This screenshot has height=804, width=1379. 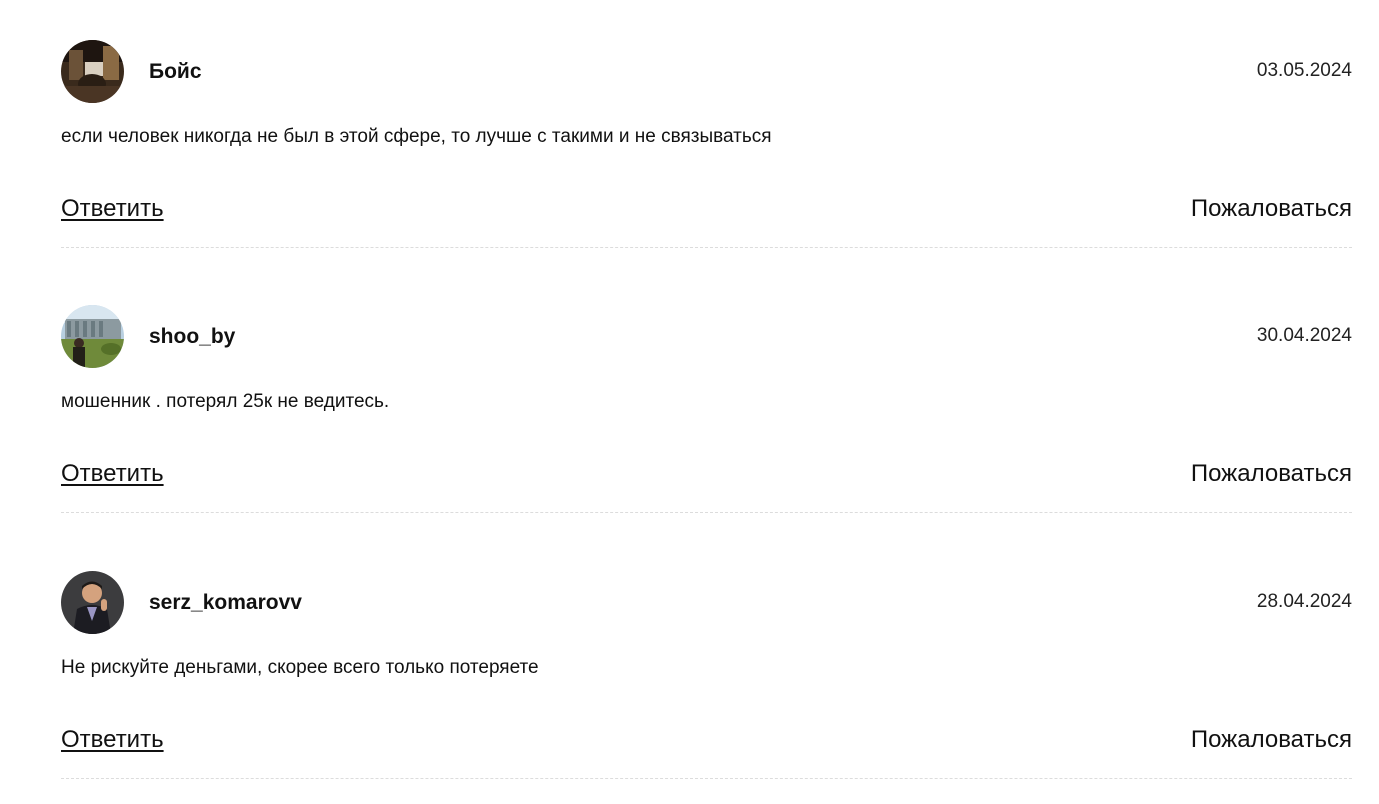 What do you see at coordinates (1304, 70) in the screenshot?
I see `comment-date: 03.05.2024` at bounding box center [1304, 70].